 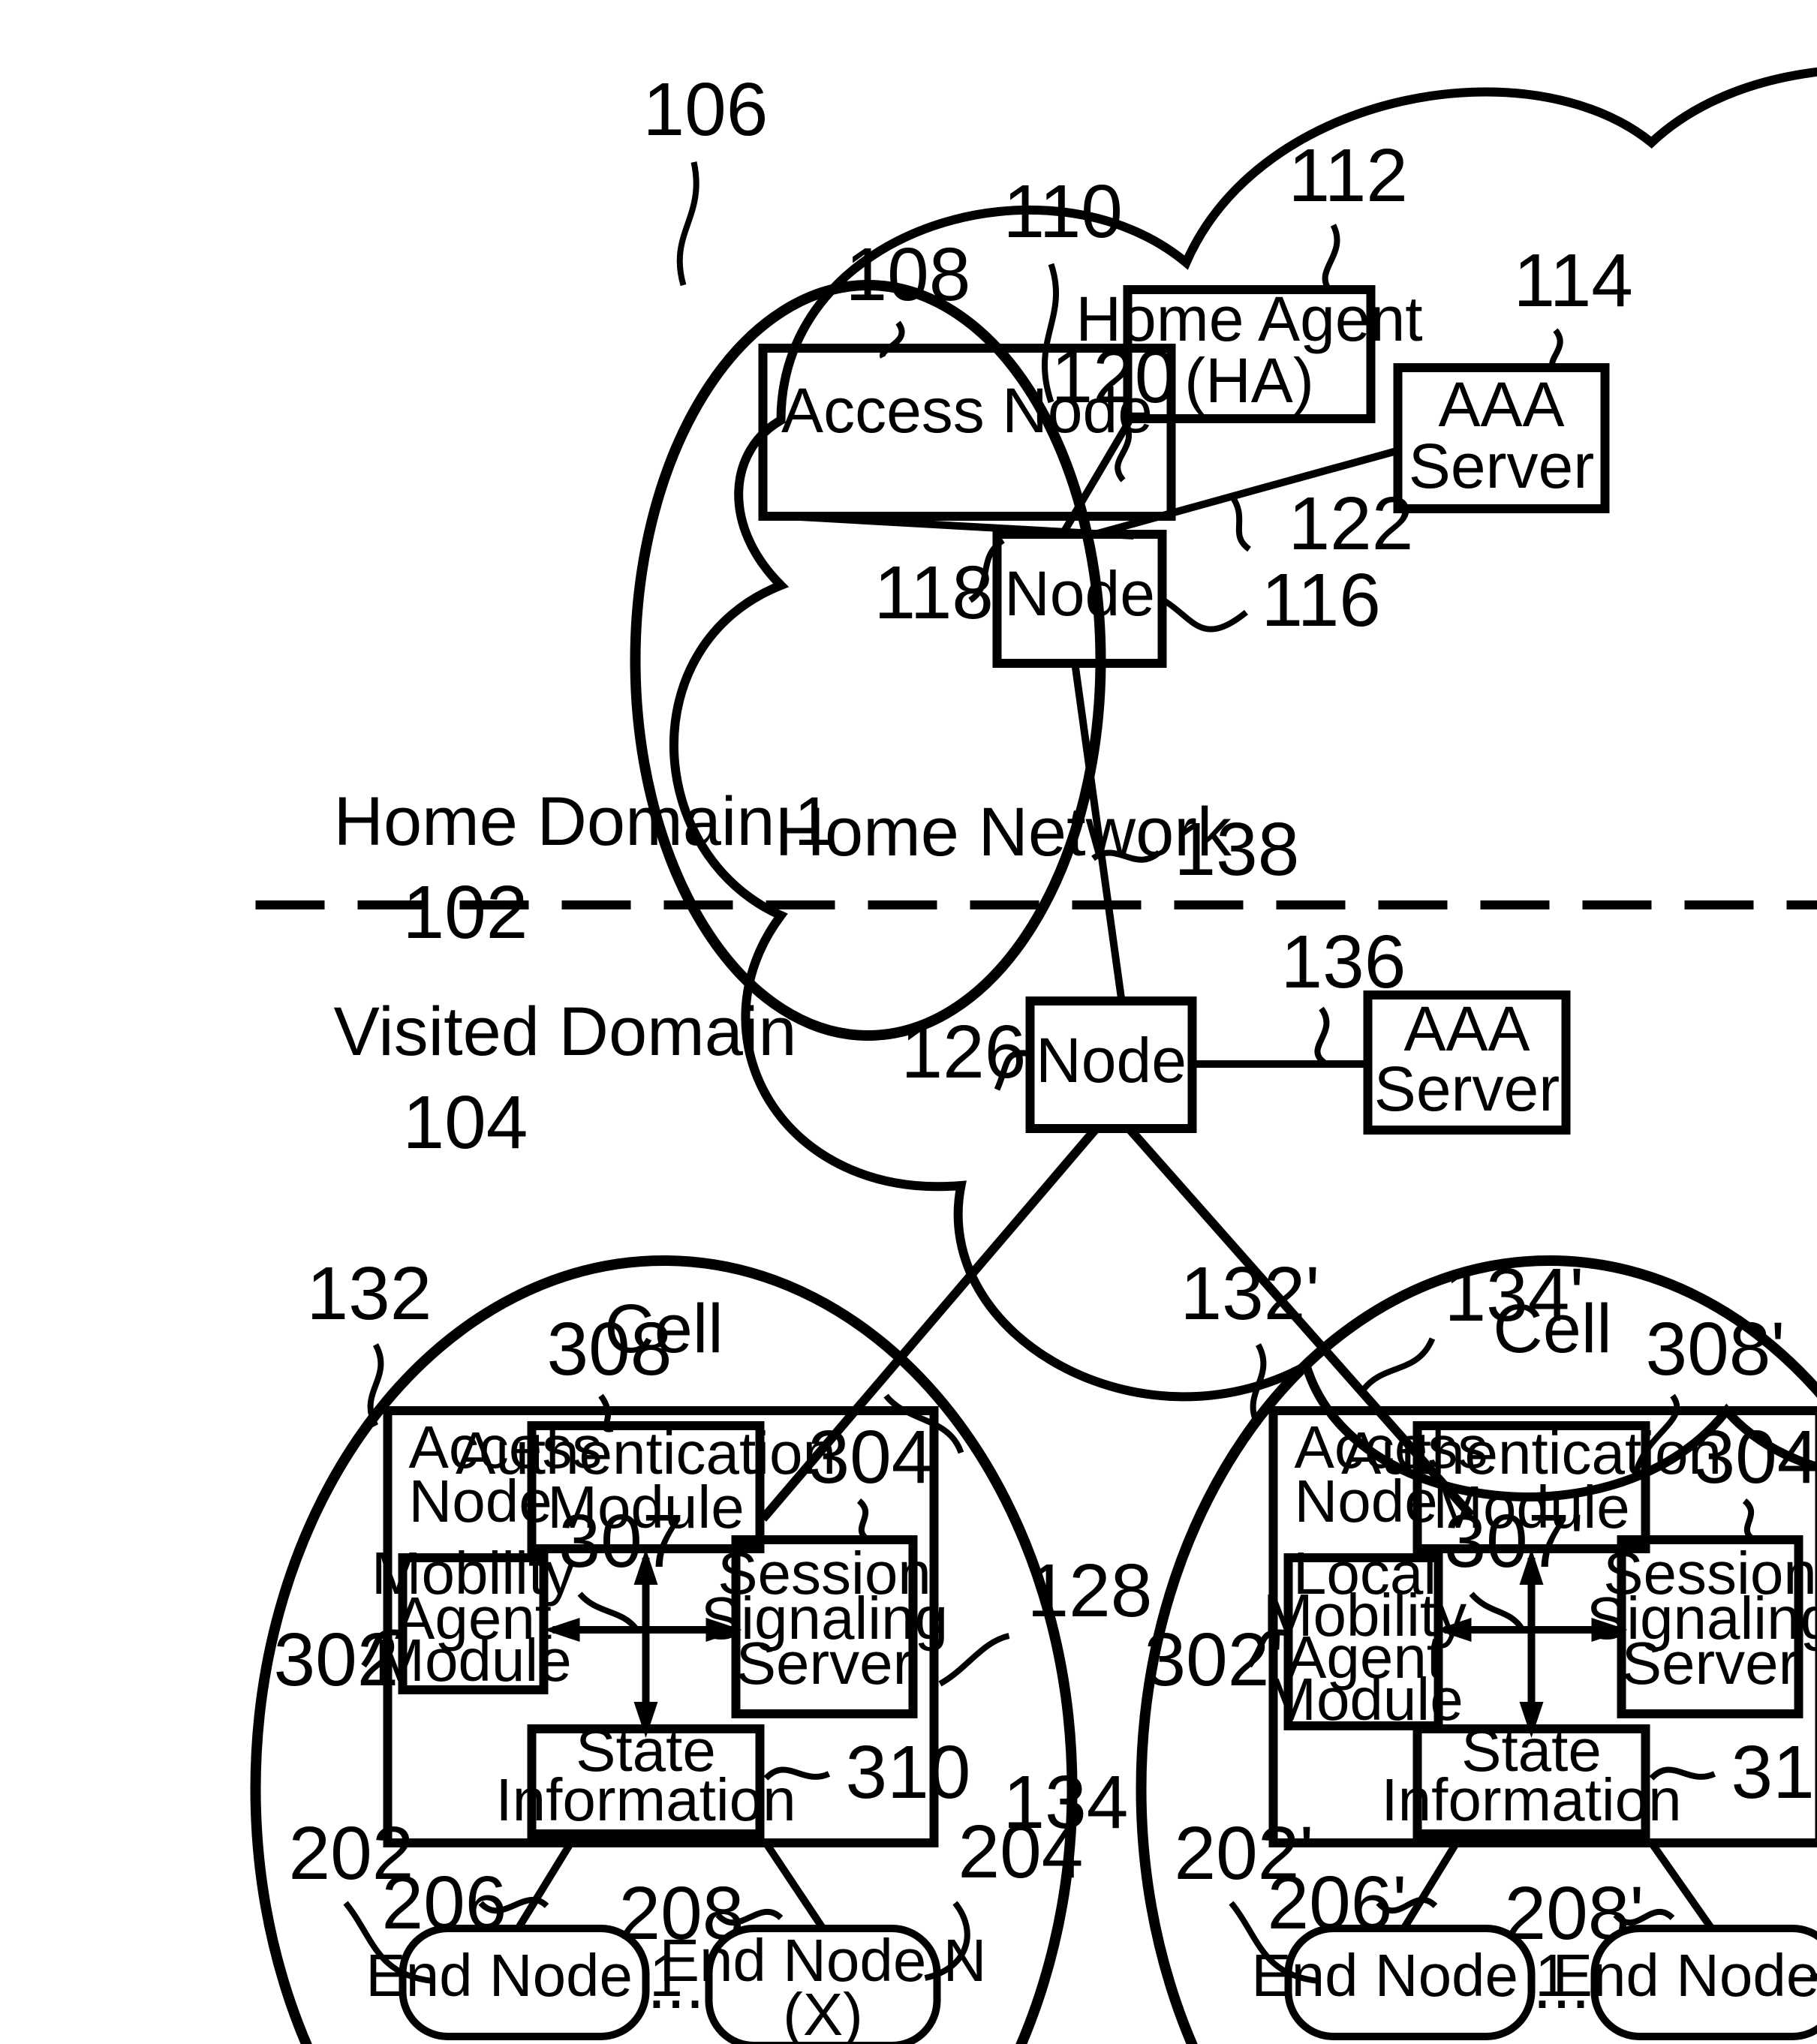 What do you see at coordinates (1501, 466) in the screenshot?
I see `home-aaa-label-line2: Server` at bounding box center [1501, 466].